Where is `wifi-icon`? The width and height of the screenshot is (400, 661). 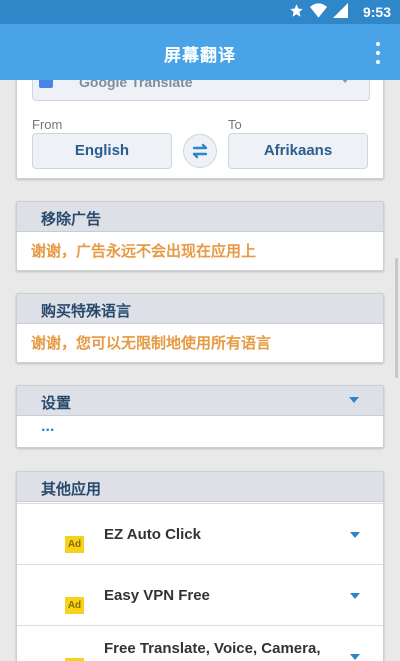
wifi-icon is located at coordinates (318, 10).